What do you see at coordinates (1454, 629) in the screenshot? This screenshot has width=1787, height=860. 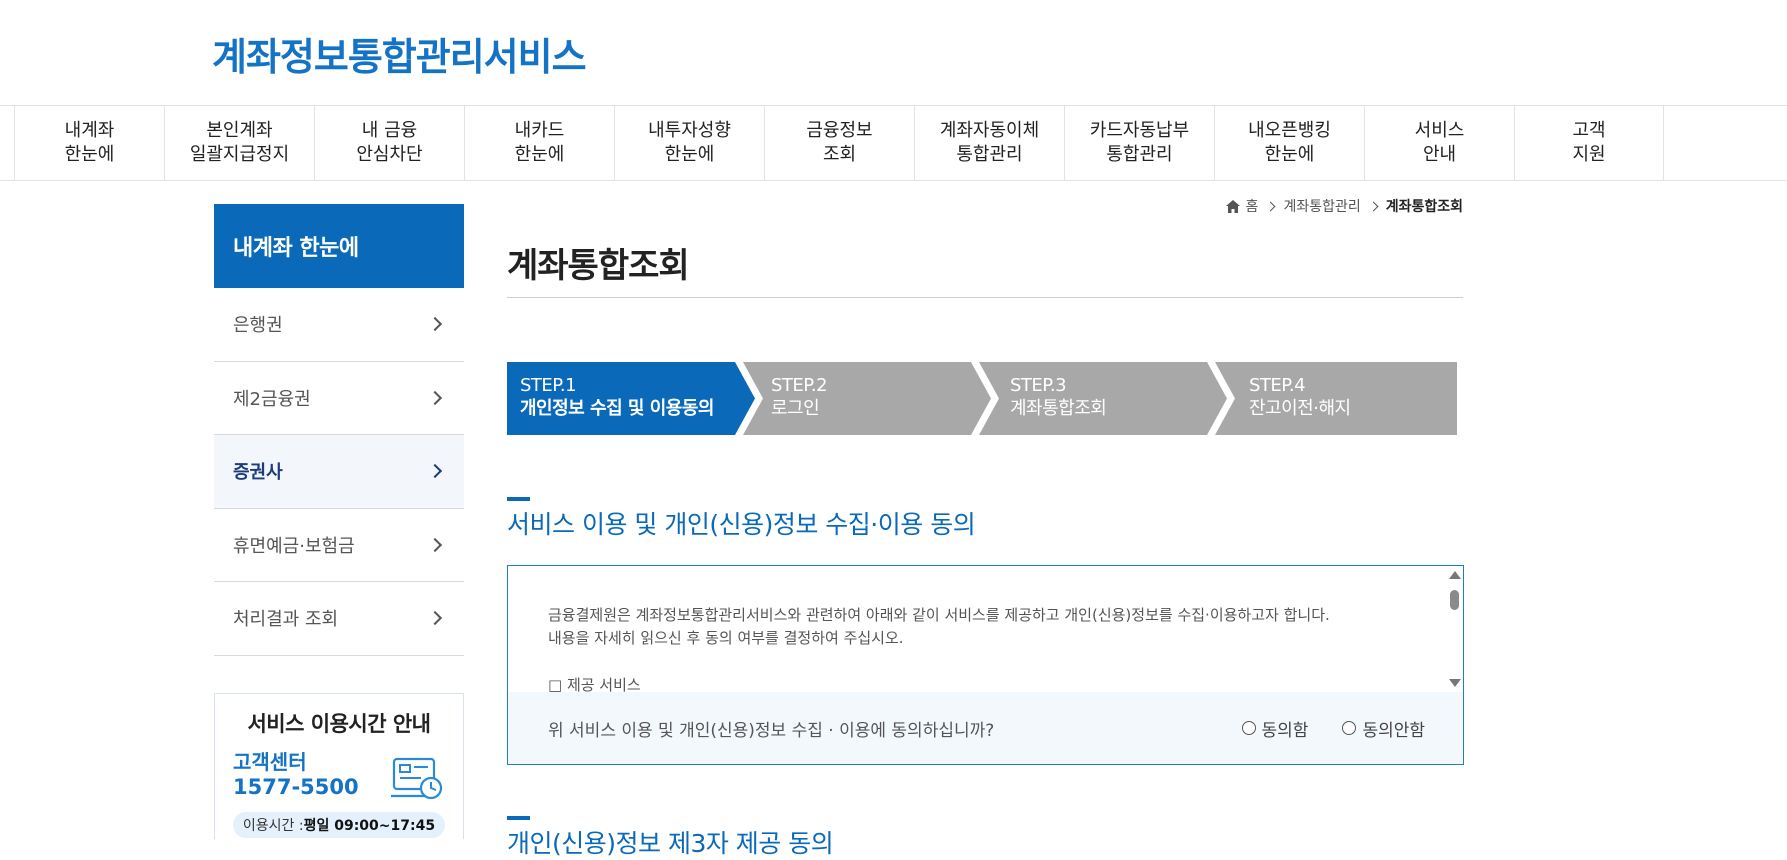 I see `consent-scrollbar` at bounding box center [1454, 629].